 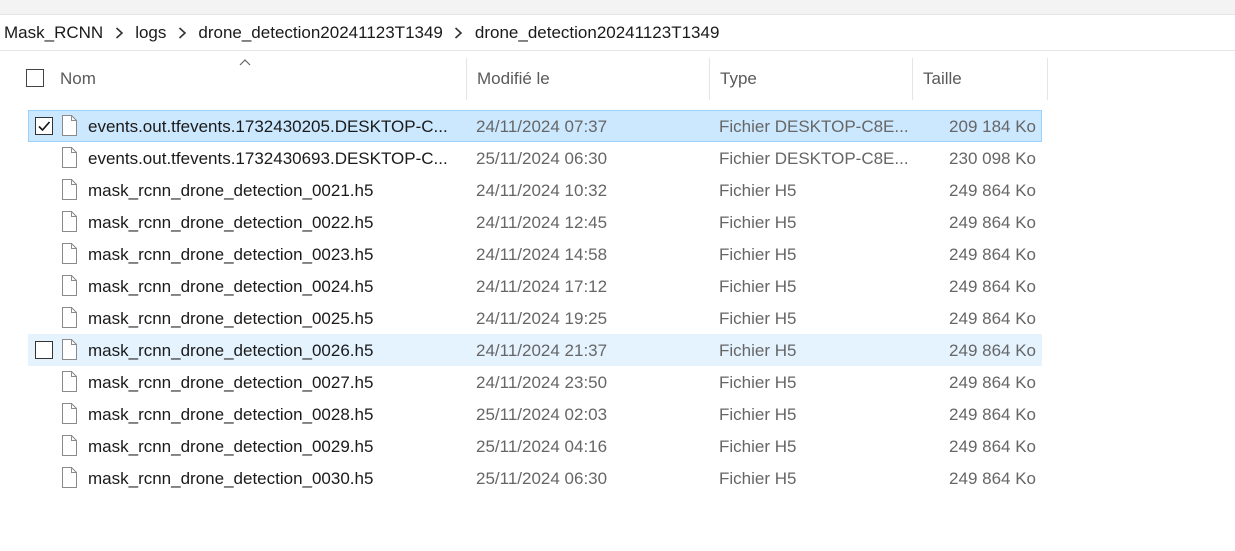 What do you see at coordinates (542, 126) in the screenshot?
I see `file-modified: 24/11/2024 07:37` at bounding box center [542, 126].